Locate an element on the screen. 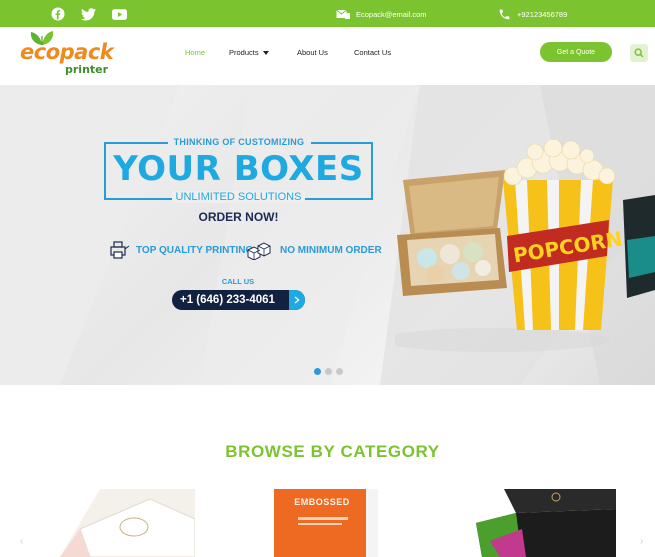  nav-products: Products is located at coordinates (249, 52).